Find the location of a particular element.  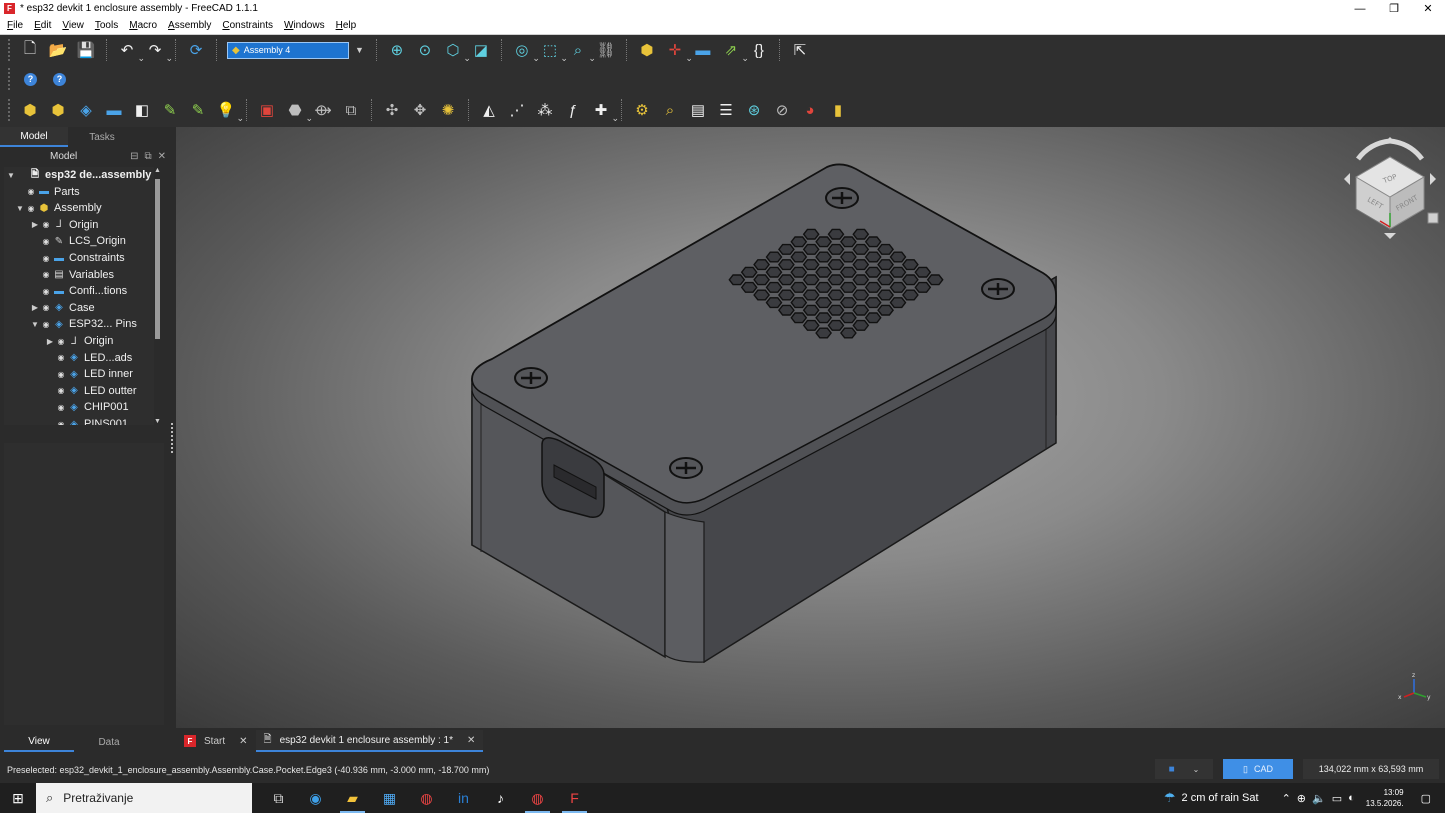

expand-arrow-icon: ▼ is located at coordinates (20, 208).